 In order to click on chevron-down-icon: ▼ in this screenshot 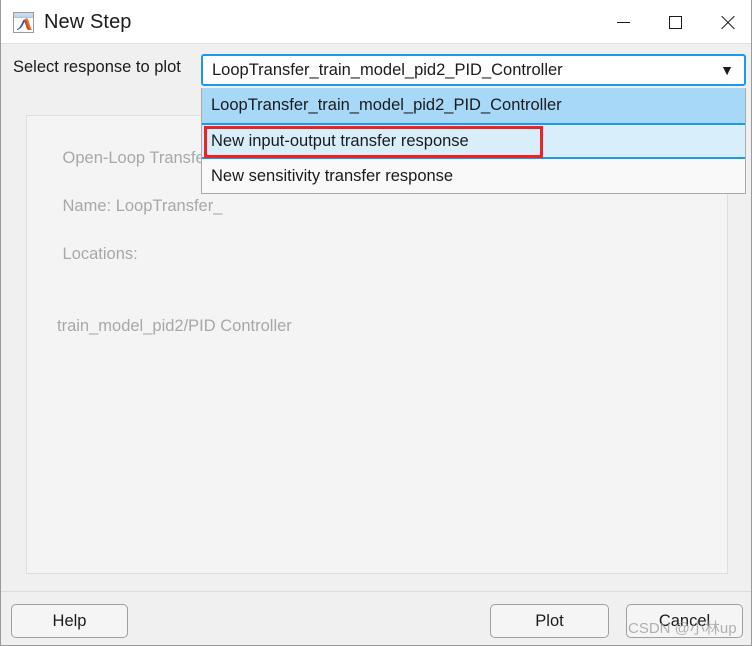, I will do `click(727, 70)`.